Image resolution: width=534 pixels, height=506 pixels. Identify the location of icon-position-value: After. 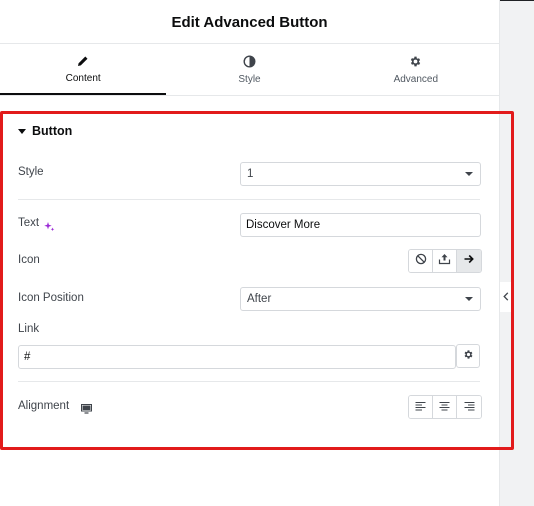
(259, 299).